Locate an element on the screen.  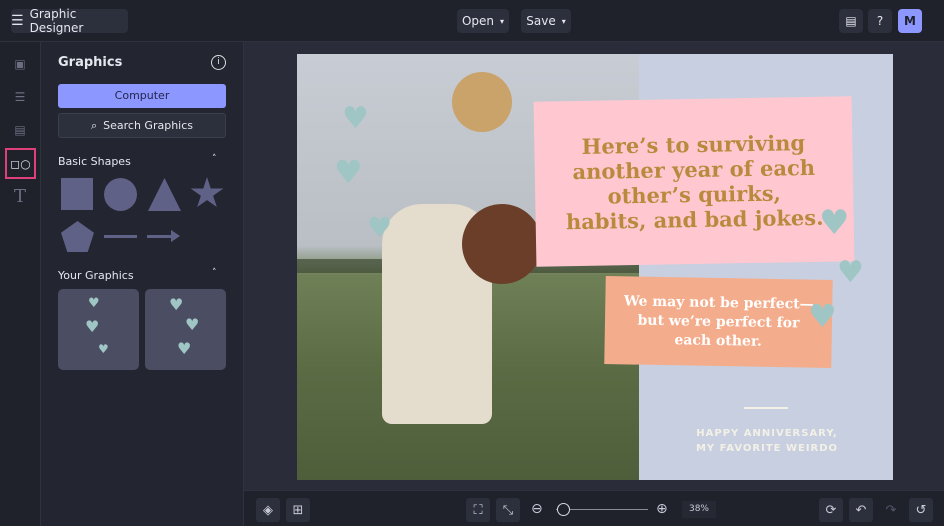
avatar-initial: M is located at coordinates (910, 21).